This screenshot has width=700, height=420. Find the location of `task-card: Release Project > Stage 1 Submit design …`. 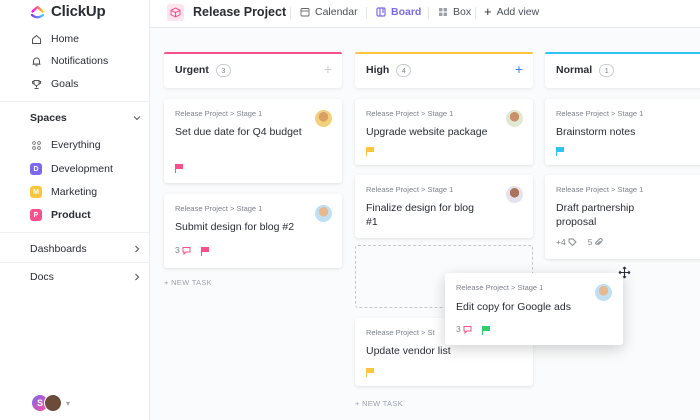

task-card: Release Project > Stage 1 Submit design … is located at coordinates (253, 231).